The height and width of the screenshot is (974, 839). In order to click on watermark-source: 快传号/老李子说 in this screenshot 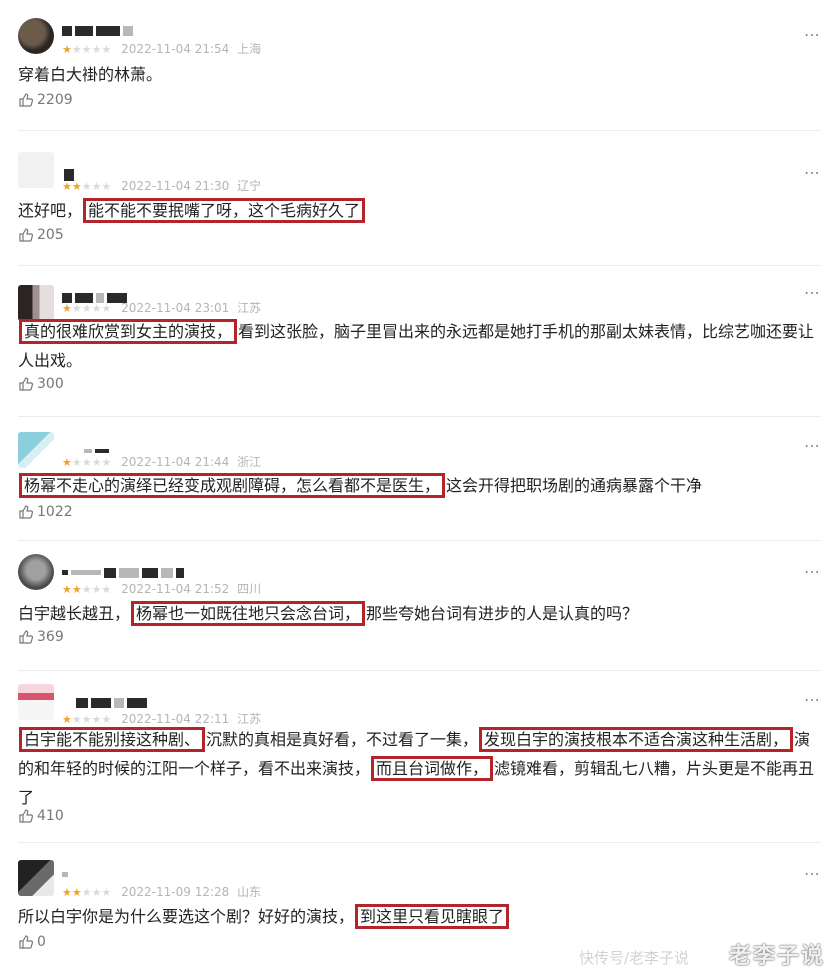, I will do `click(633, 958)`.